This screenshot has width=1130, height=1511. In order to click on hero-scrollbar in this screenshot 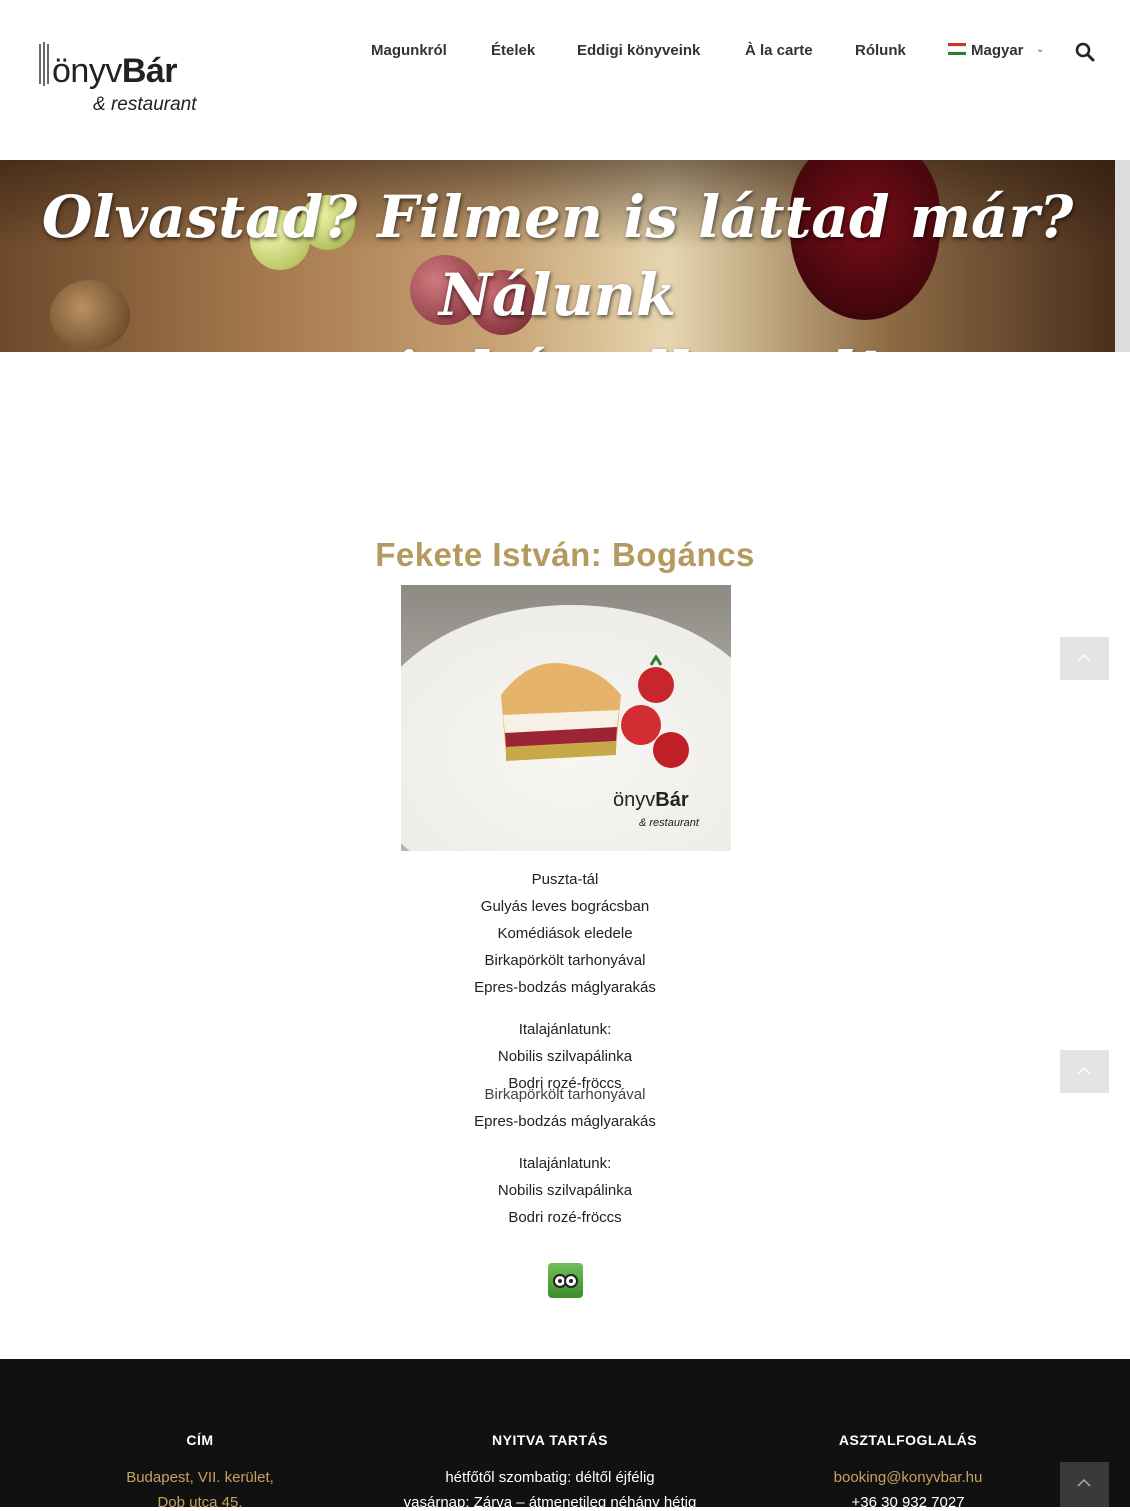, I will do `click(1122, 256)`.